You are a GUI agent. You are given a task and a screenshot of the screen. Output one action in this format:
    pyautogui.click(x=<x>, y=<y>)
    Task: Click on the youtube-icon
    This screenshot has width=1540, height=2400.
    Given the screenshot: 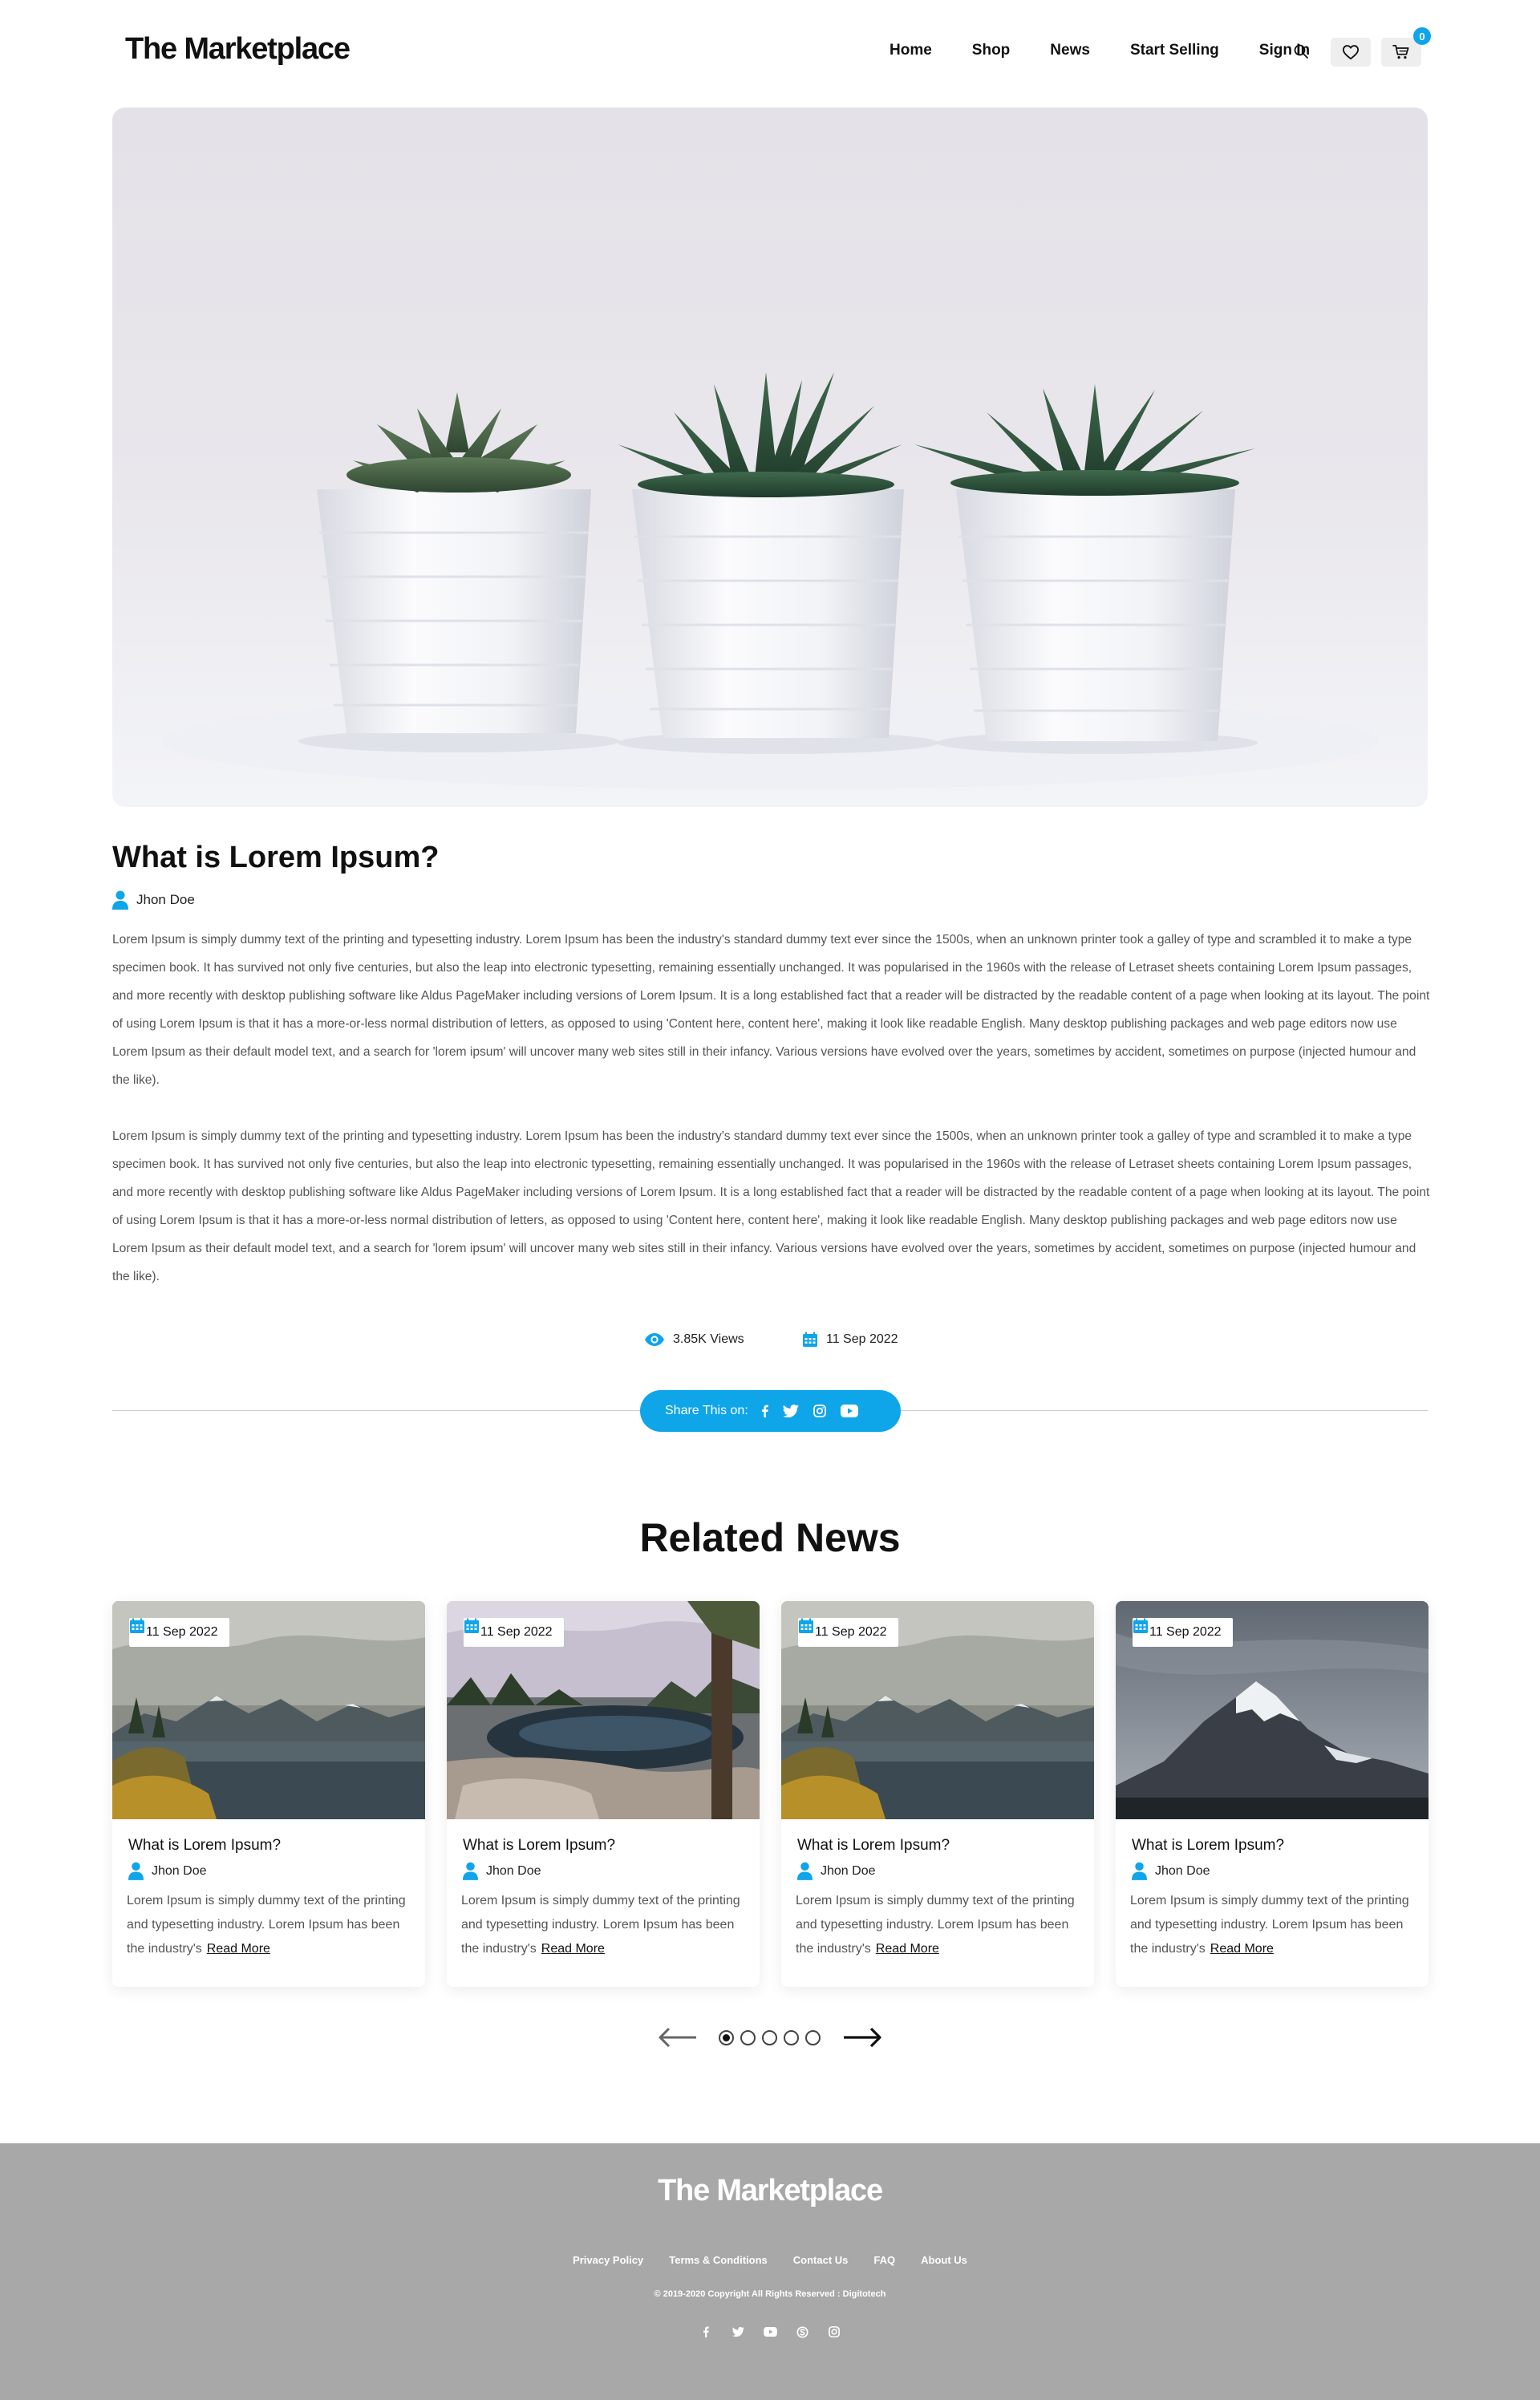 What is the action you would take?
    pyautogui.click(x=849, y=1411)
    